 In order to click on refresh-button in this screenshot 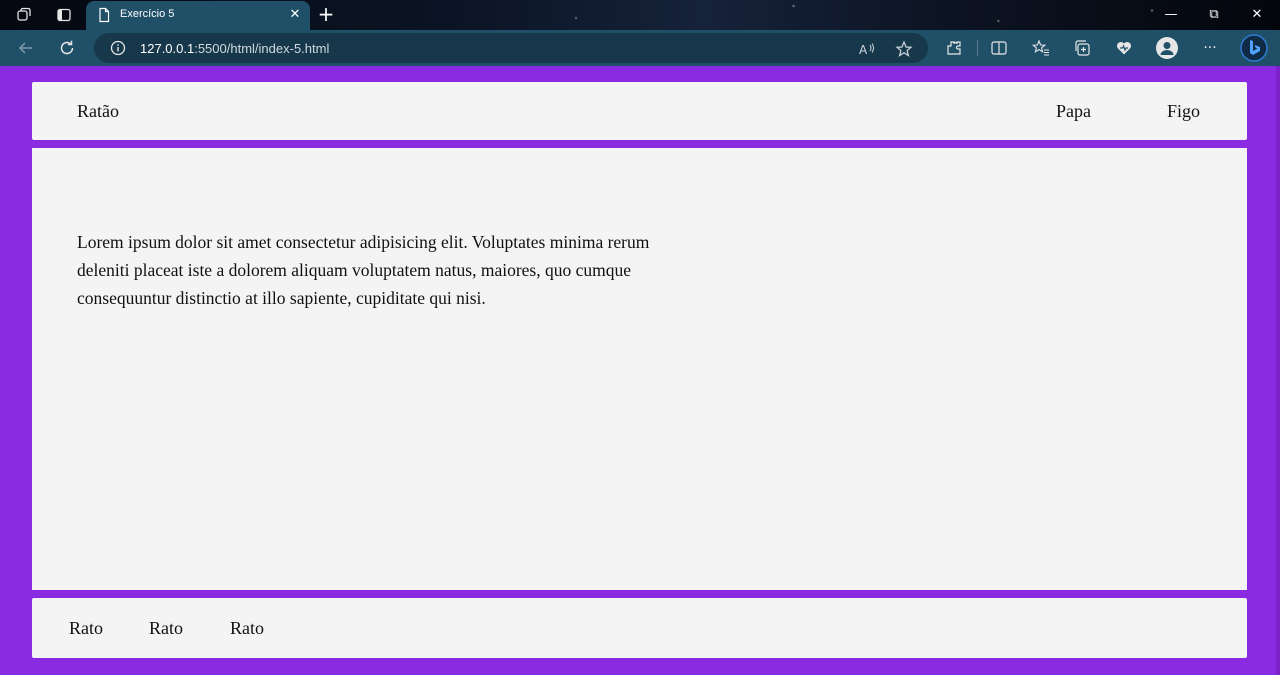, I will do `click(67, 48)`.